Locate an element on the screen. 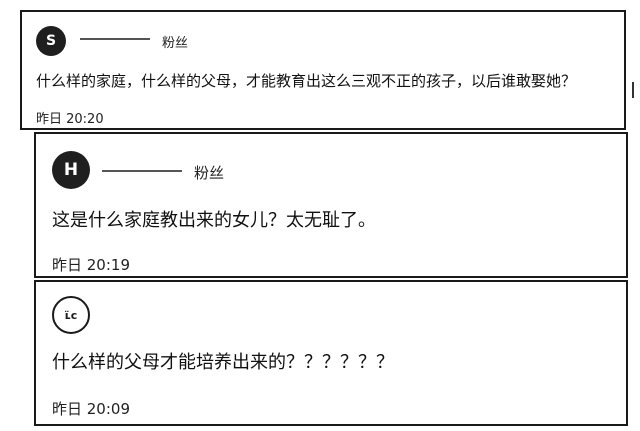 This screenshot has width=640, height=431. avatar: S is located at coordinates (51, 41).